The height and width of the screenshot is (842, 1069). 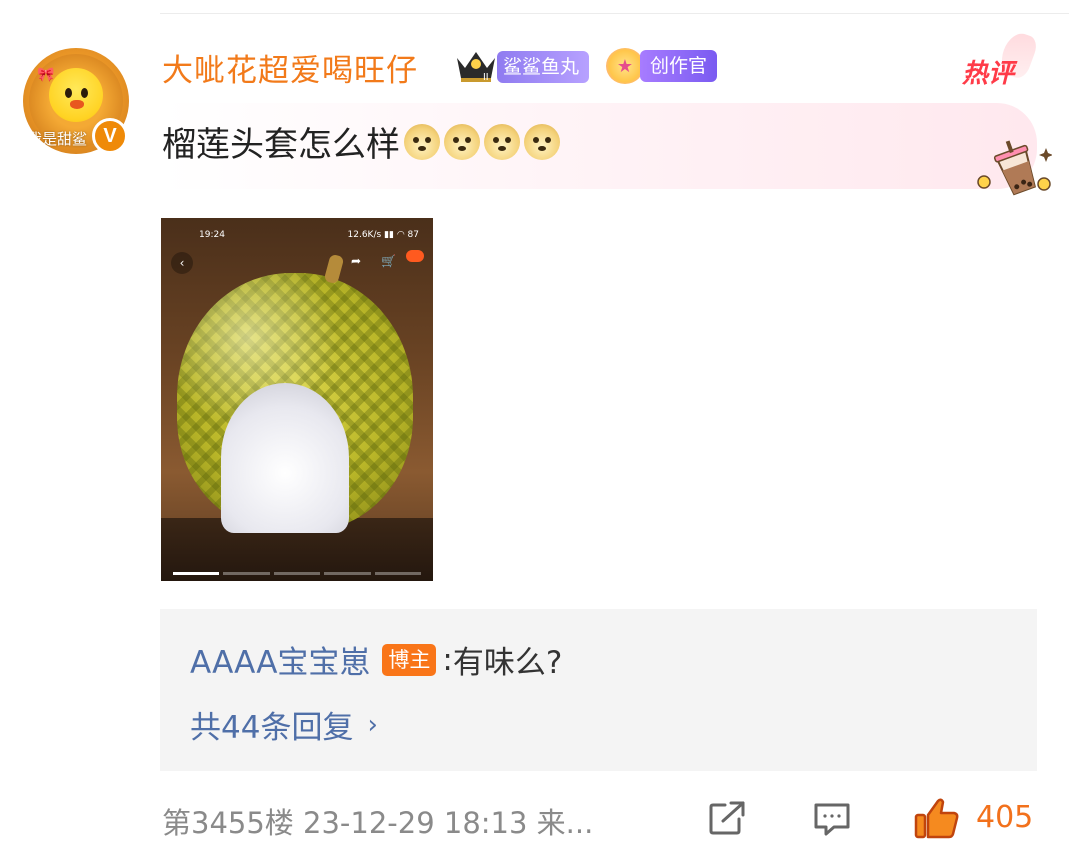 I want to click on creator-badge: ★ 创作官, so click(x=662, y=66).